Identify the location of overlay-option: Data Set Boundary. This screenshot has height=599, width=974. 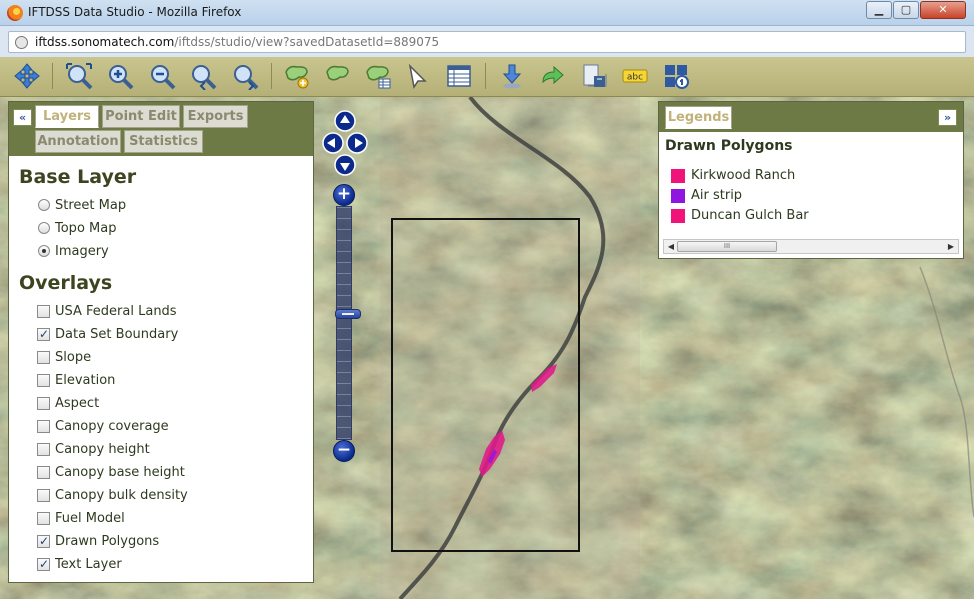
(161, 338).